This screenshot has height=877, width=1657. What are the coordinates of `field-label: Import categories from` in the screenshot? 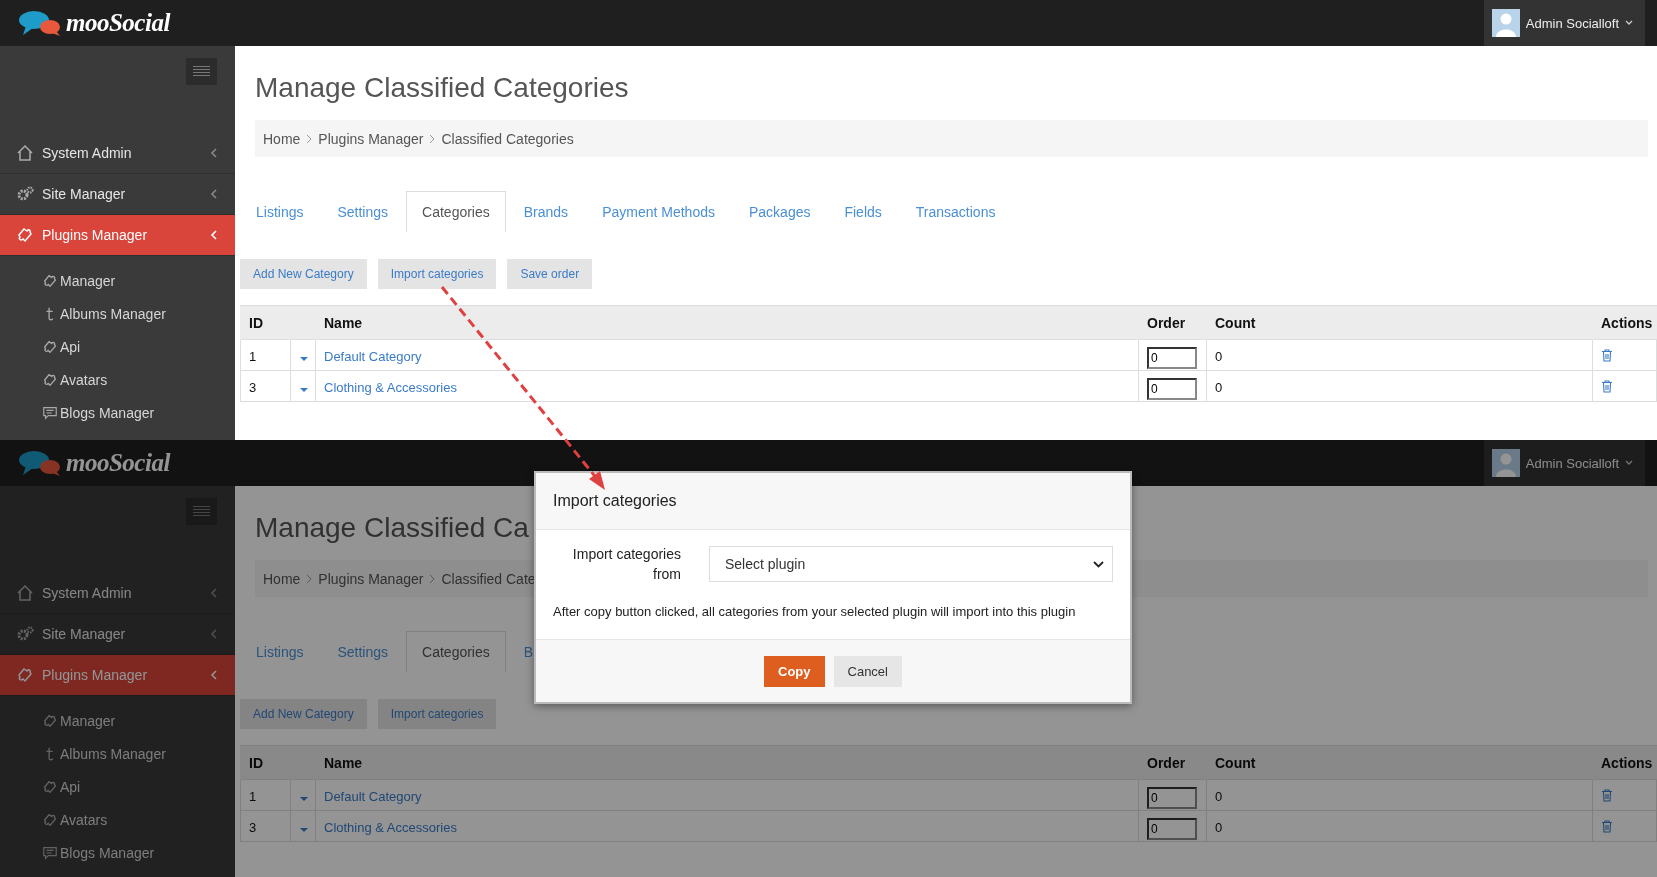 It's located at (626, 564).